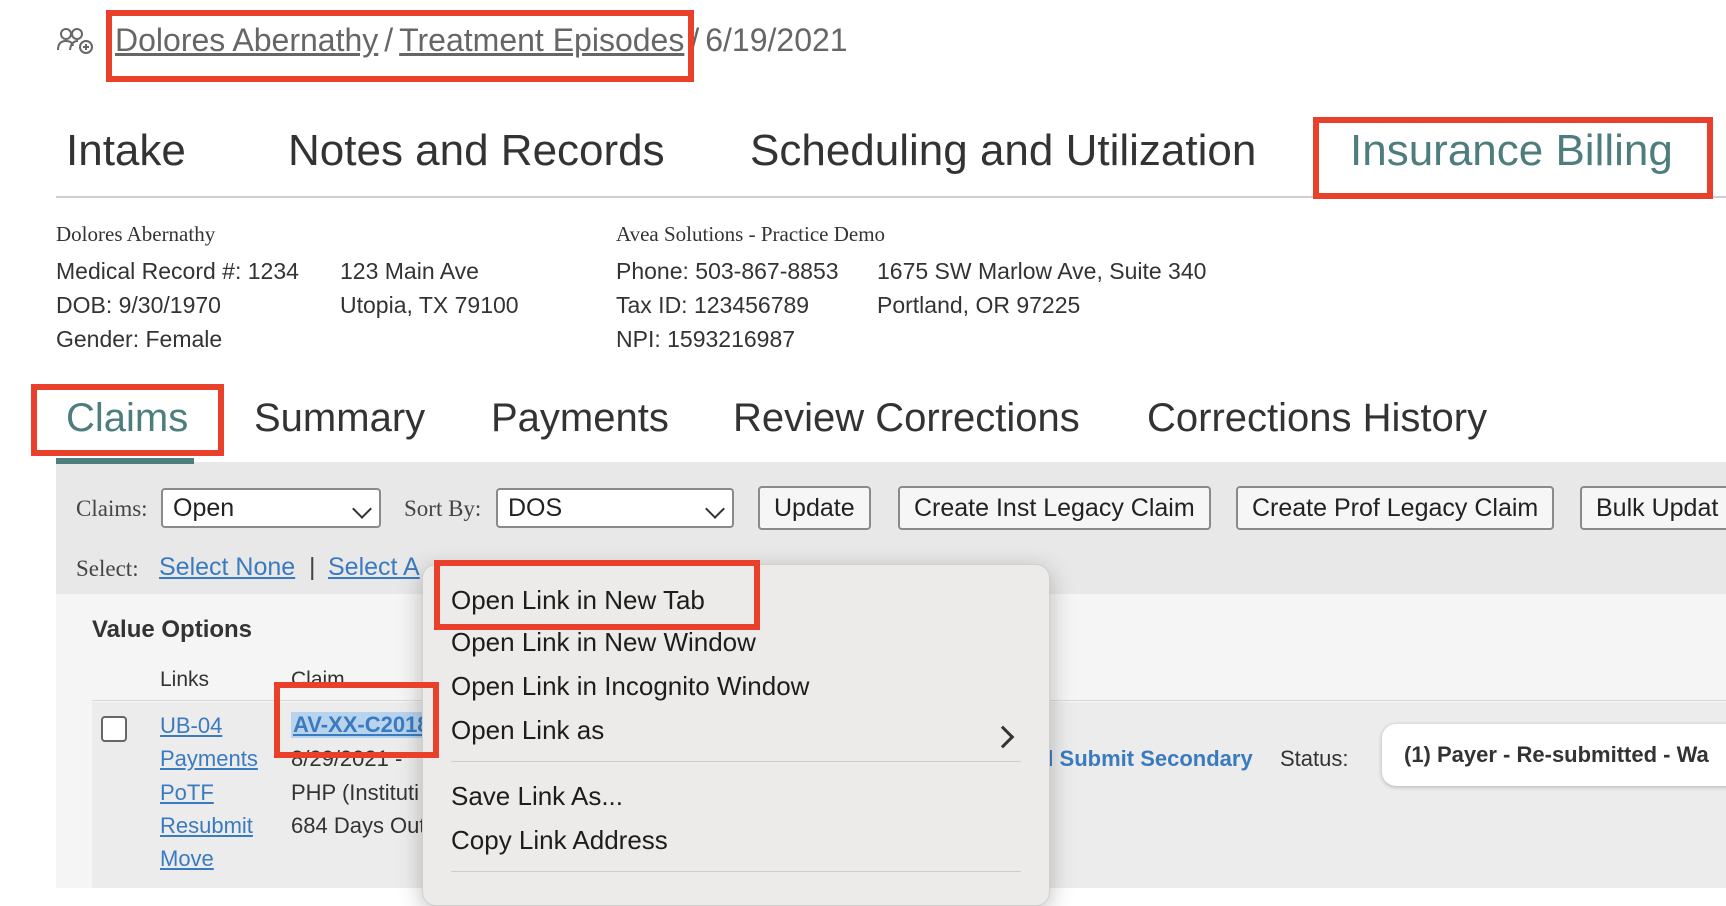 Image resolution: width=1726 pixels, height=906 pixels. Describe the element at coordinates (476, 151) in the screenshot. I see `tab-notes-and-records: Notes and Records` at that location.